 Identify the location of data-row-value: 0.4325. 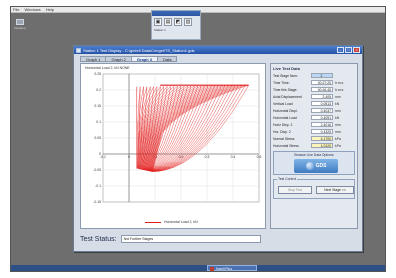
(322, 131).